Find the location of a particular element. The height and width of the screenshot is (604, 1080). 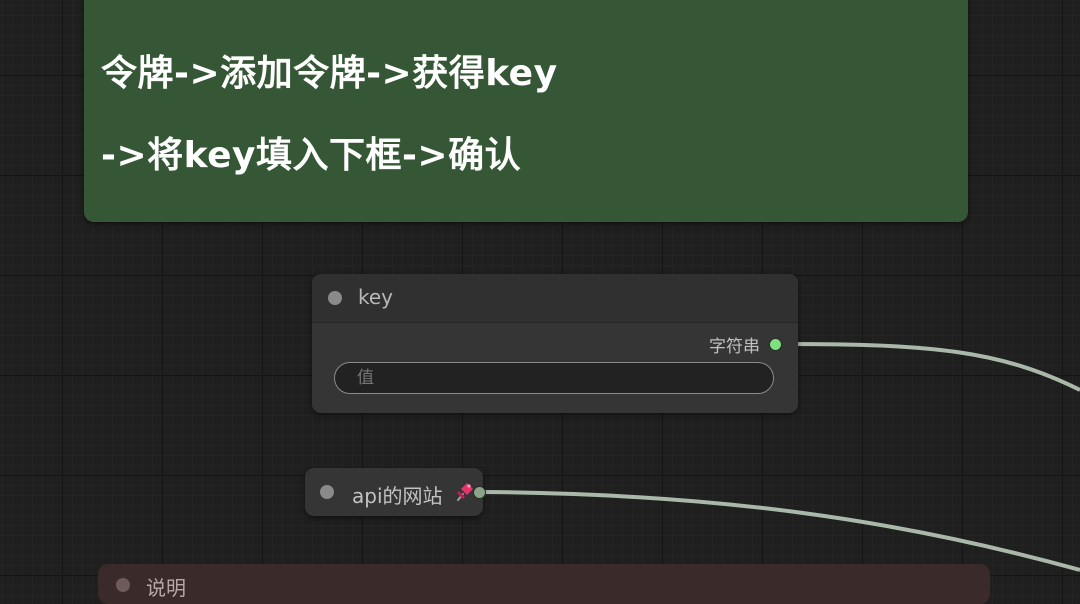

note-line-1: 令牌->添加令牌->获得key is located at coordinates (329, 73).